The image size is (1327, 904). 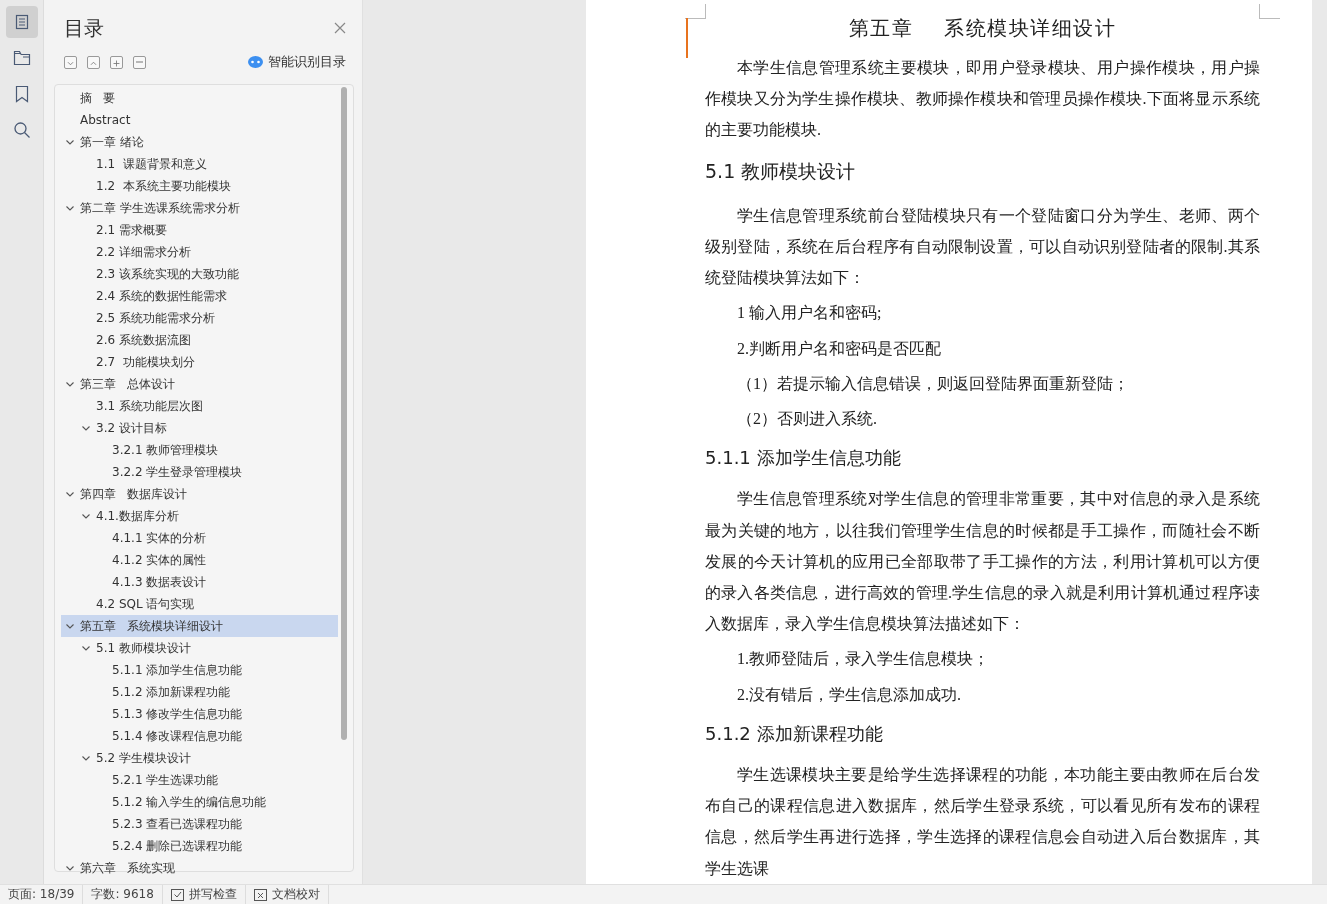 What do you see at coordinates (199, 648) in the screenshot?
I see `toc-item: 5.1 教师模块设计` at bounding box center [199, 648].